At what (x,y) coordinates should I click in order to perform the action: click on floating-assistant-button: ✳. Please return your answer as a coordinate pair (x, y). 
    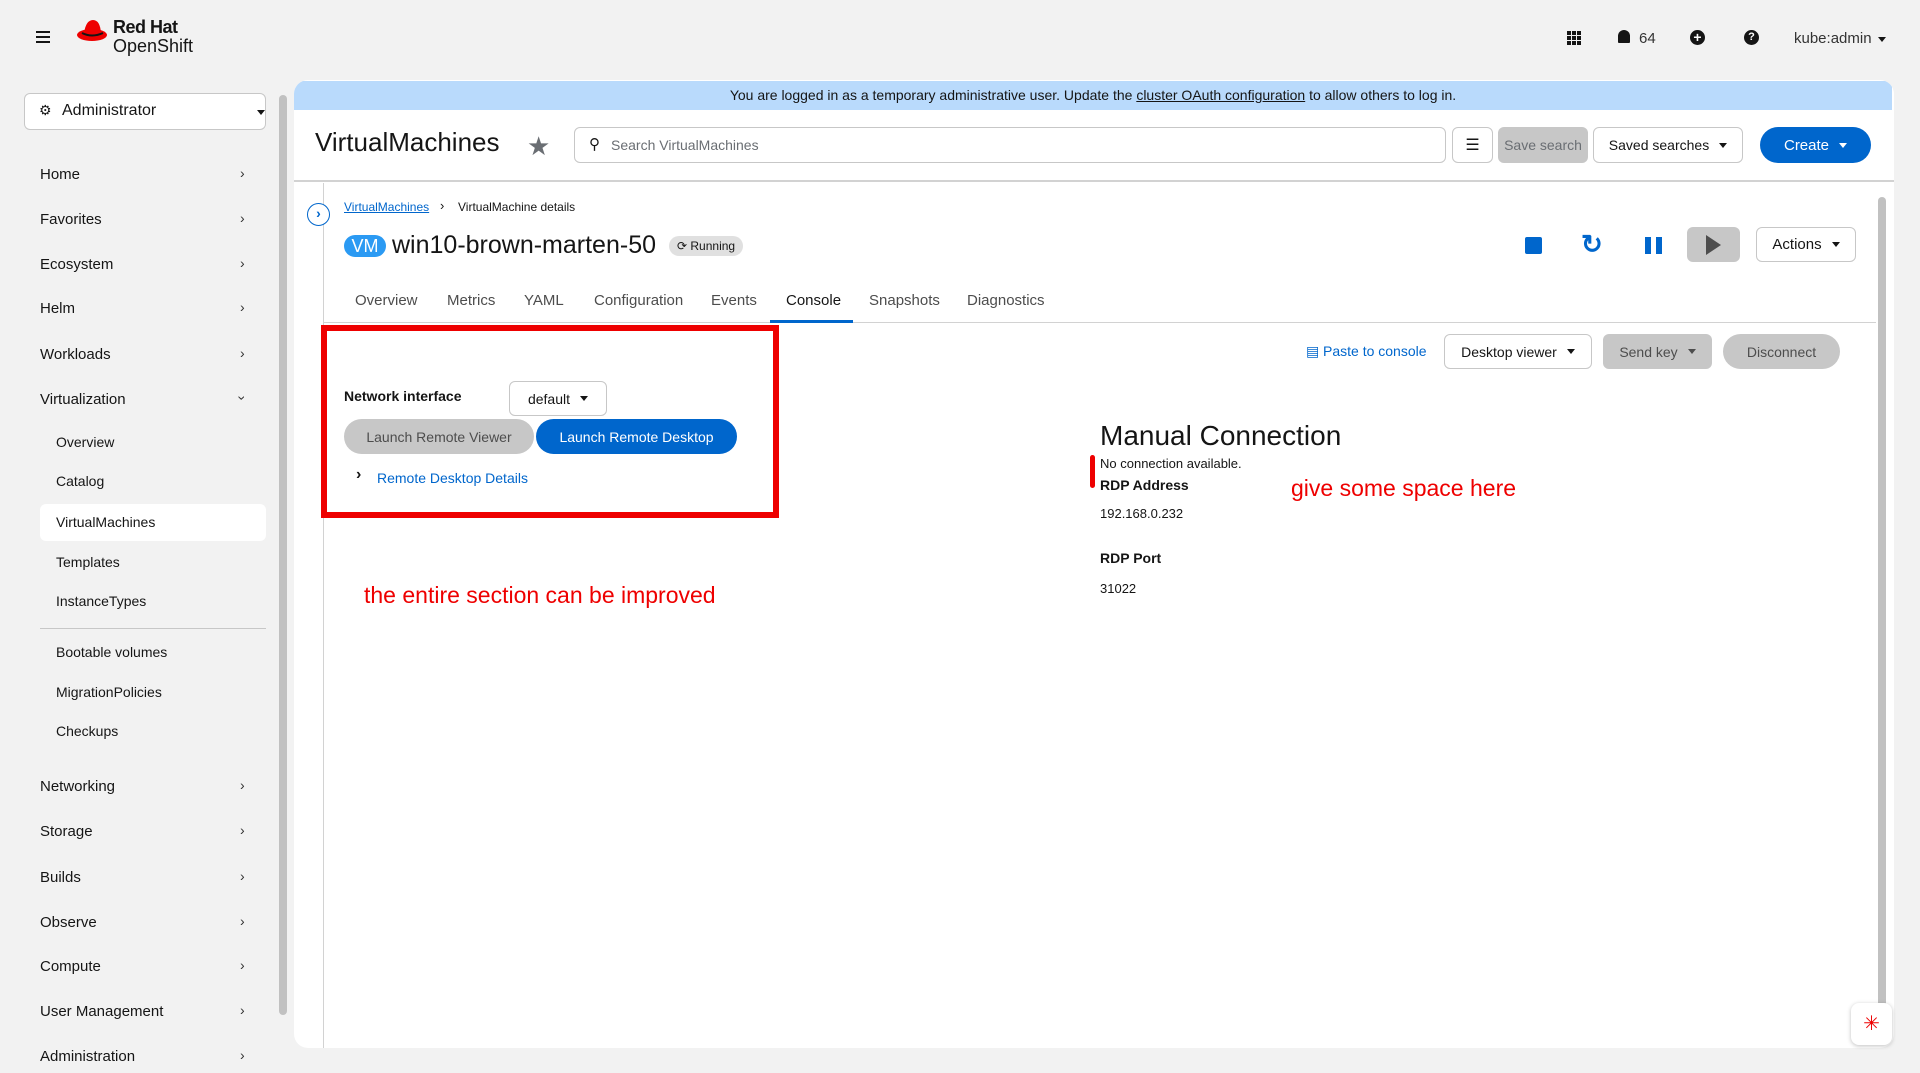
    Looking at the image, I should click on (1871, 1024).